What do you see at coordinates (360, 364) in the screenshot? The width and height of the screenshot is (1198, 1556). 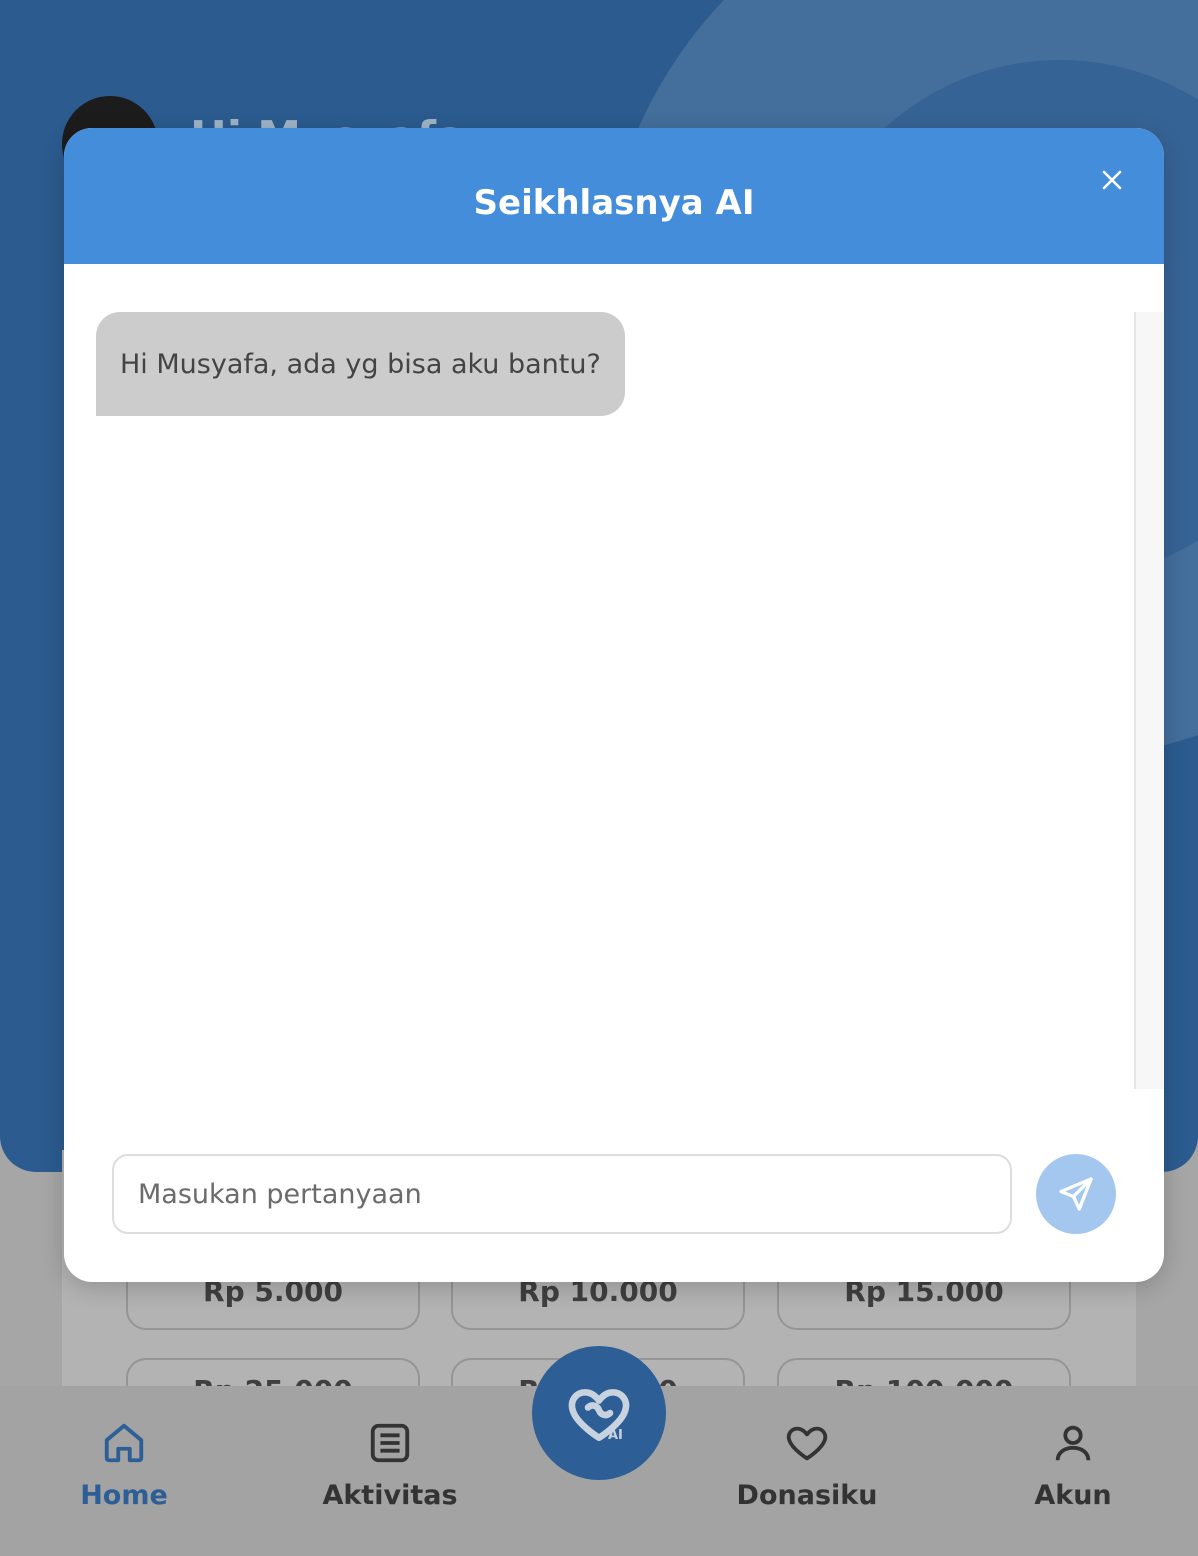 I see `bot-message-bubble: Hi Musyafa, ada yg bisa aku bantu?` at bounding box center [360, 364].